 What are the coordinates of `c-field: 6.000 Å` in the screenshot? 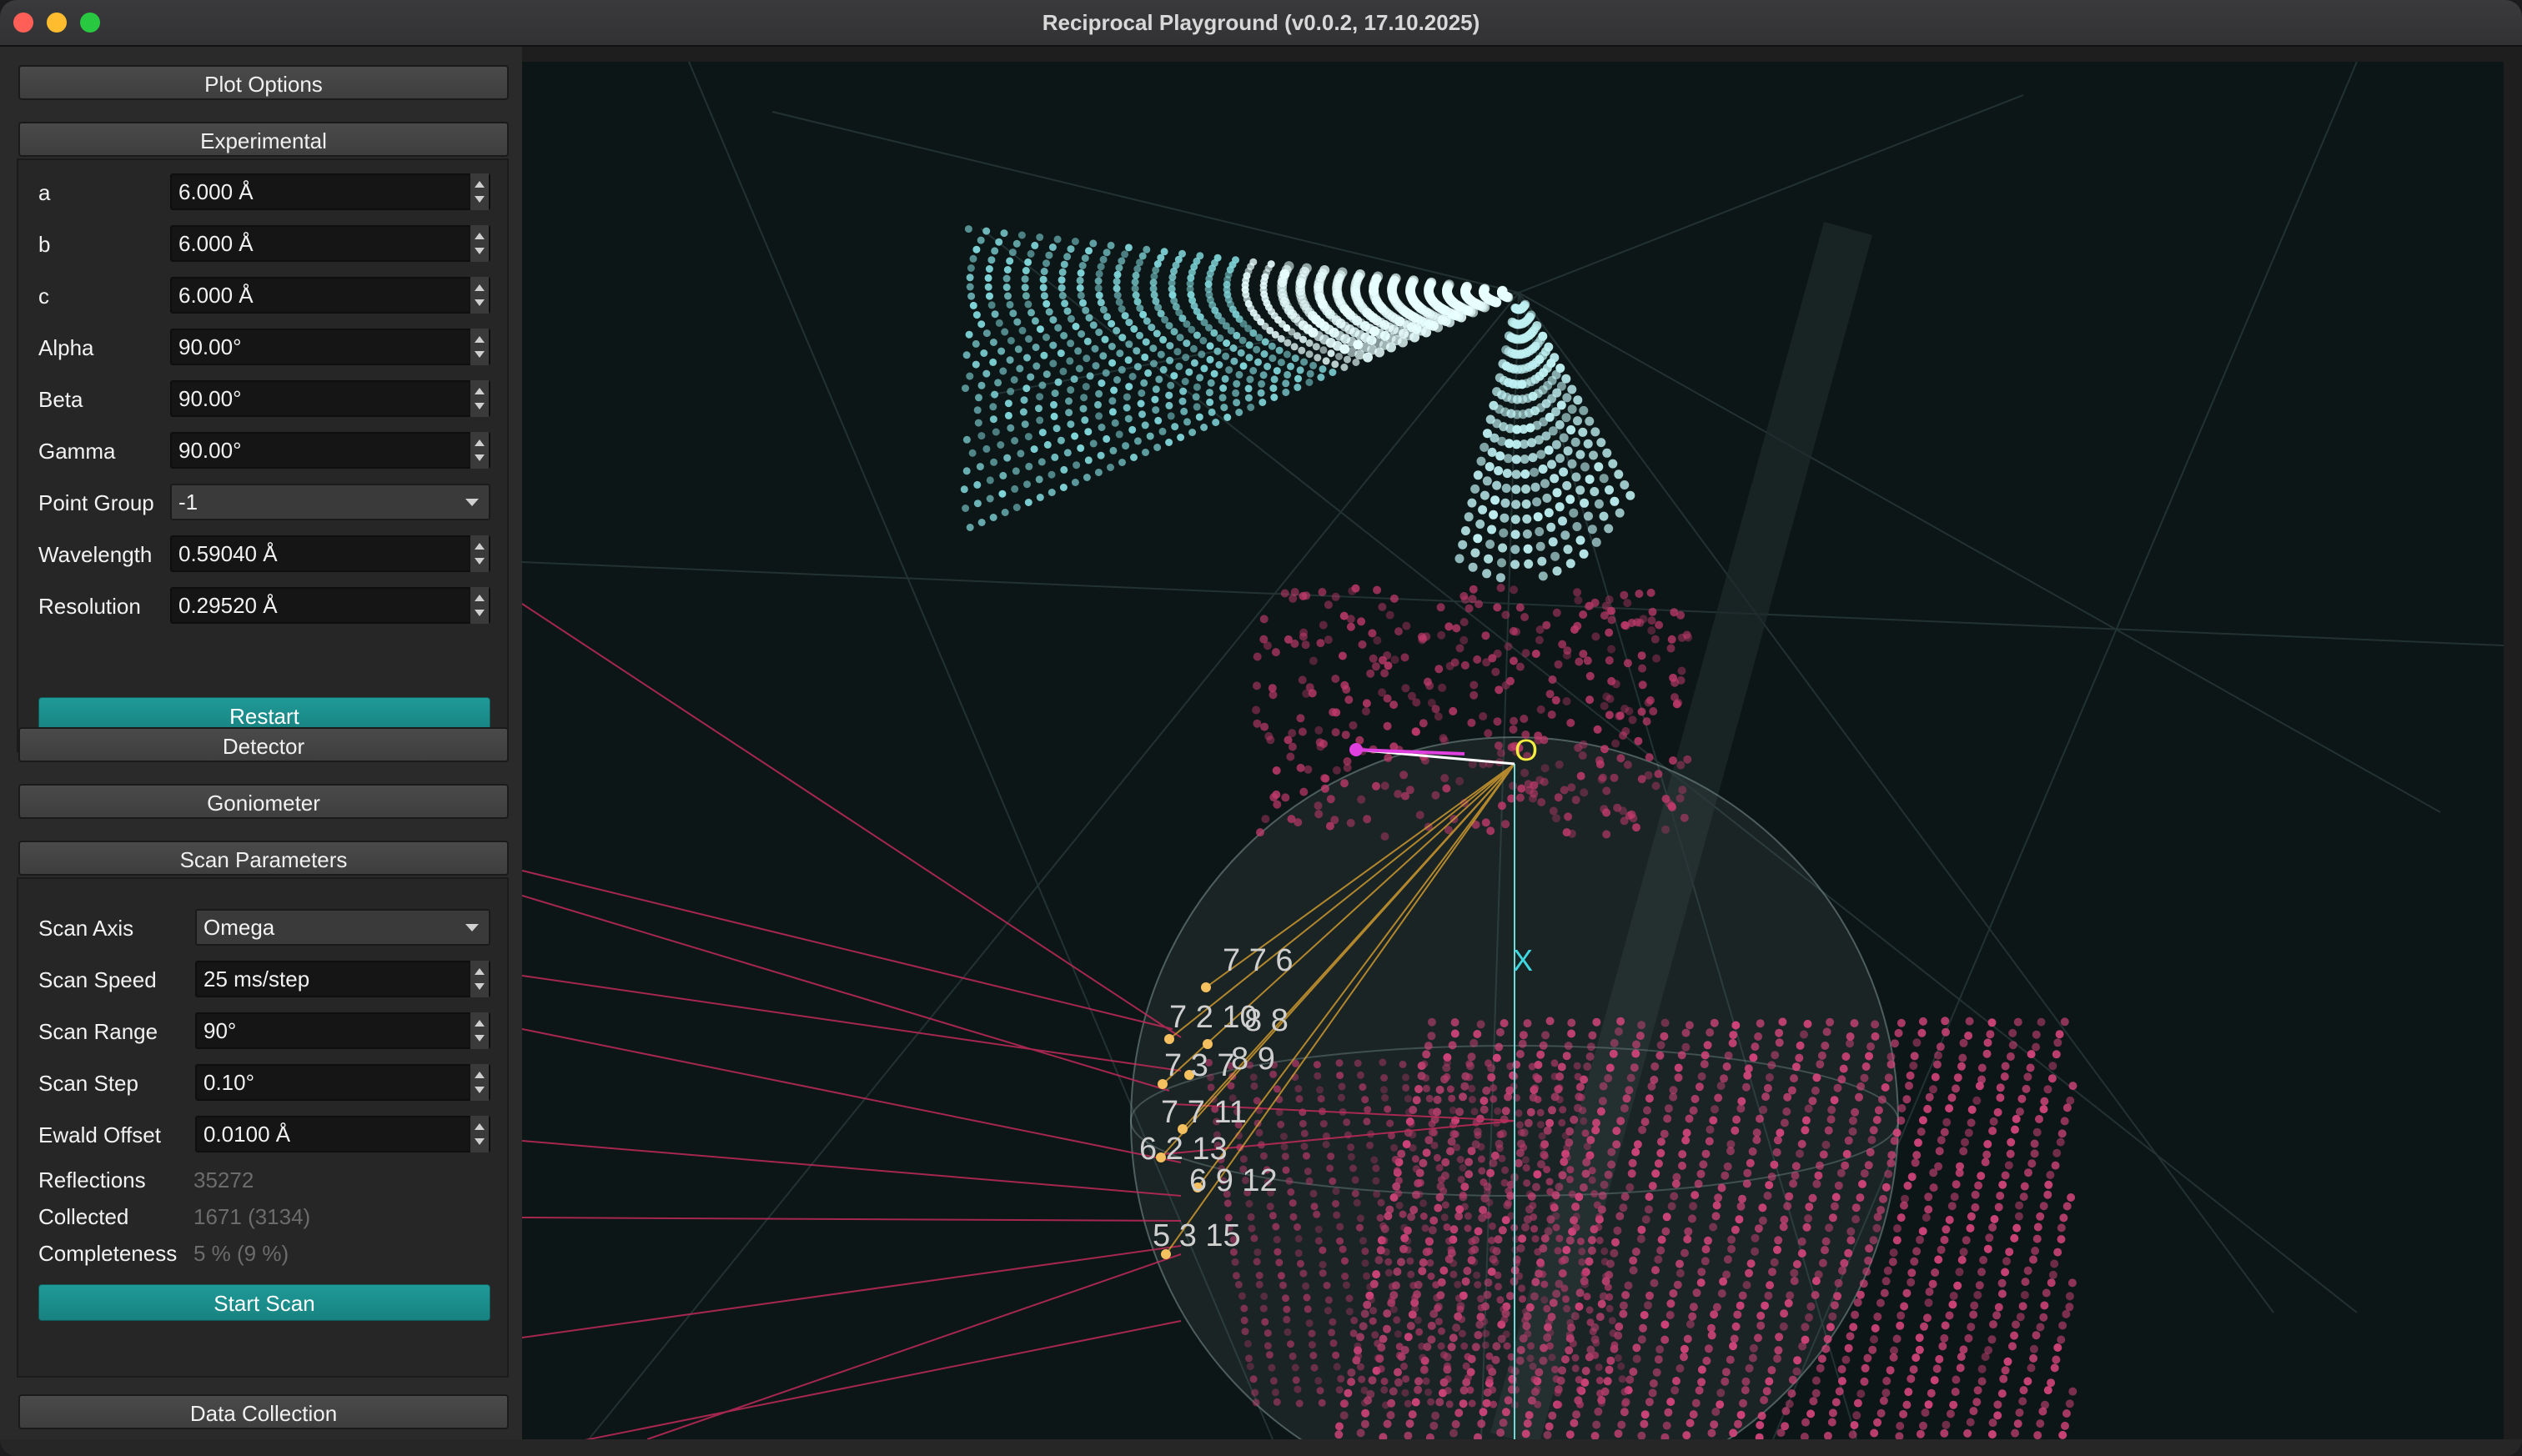 It's located at (330, 295).